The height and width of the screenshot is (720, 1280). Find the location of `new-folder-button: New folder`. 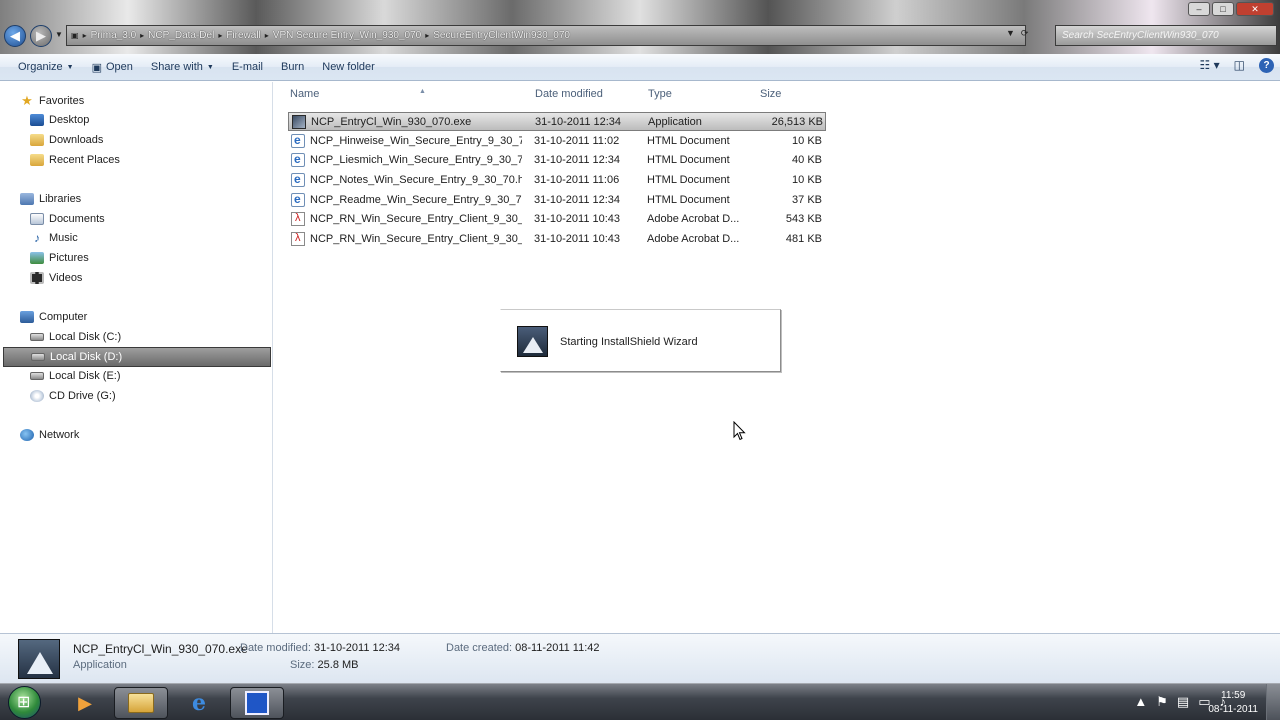

new-folder-button: New folder is located at coordinates (348, 67).